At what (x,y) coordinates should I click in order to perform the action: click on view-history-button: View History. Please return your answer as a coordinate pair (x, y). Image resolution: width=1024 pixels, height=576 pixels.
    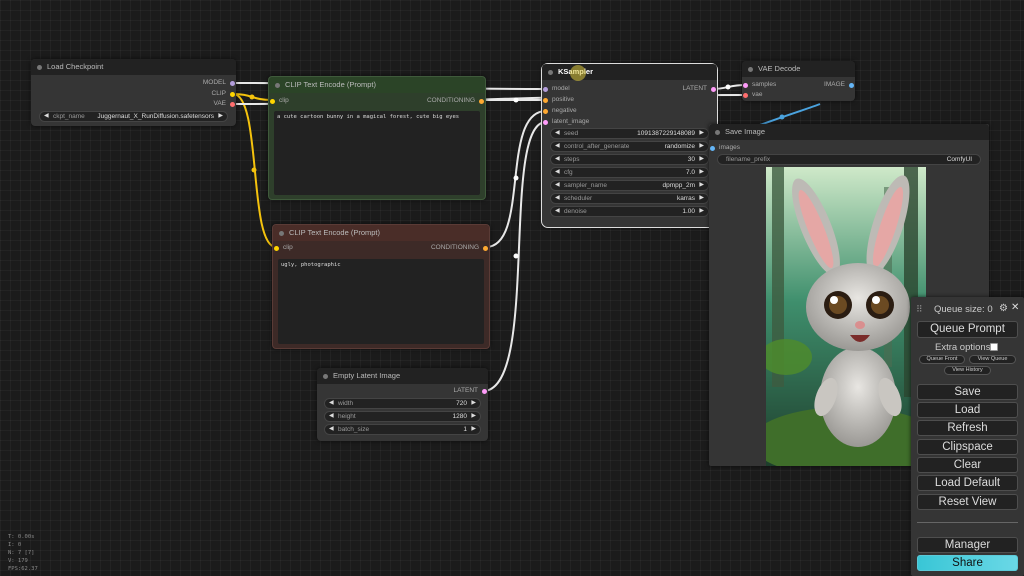
    Looking at the image, I should click on (967, 370).